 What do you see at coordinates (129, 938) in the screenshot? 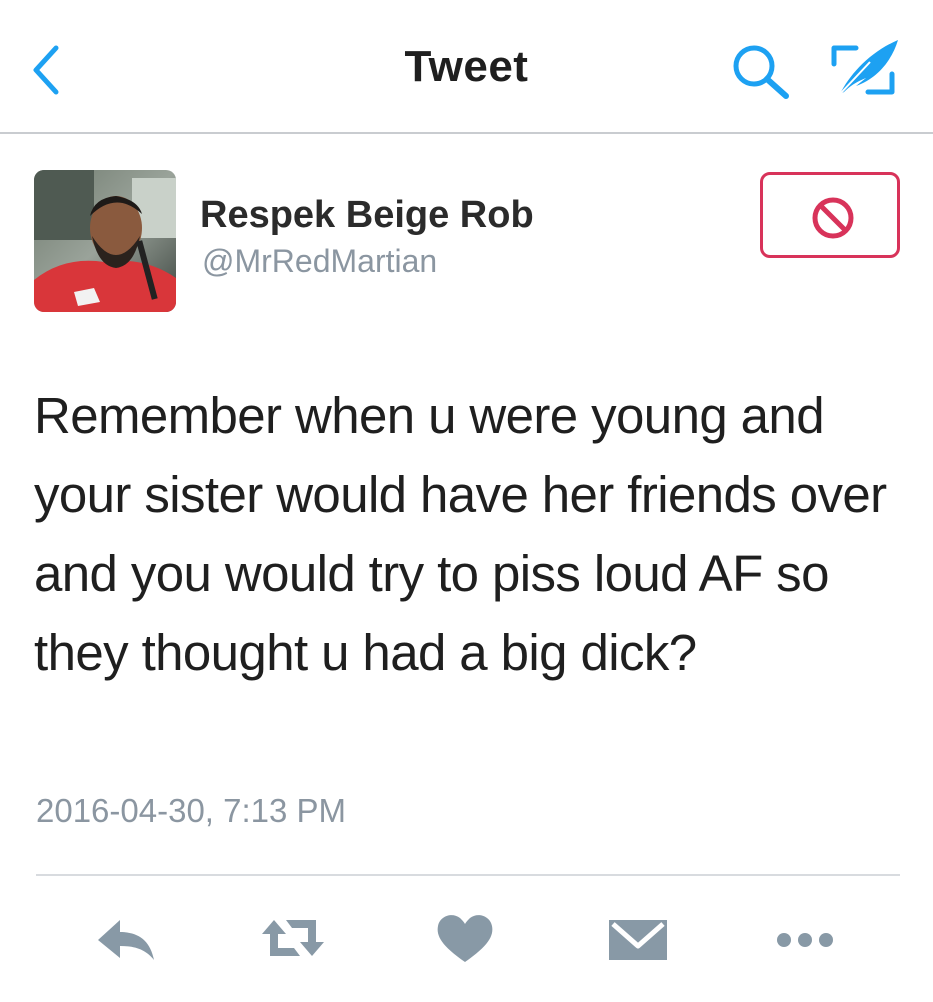
I see `reply-icon` at bounding box center [129, 938].